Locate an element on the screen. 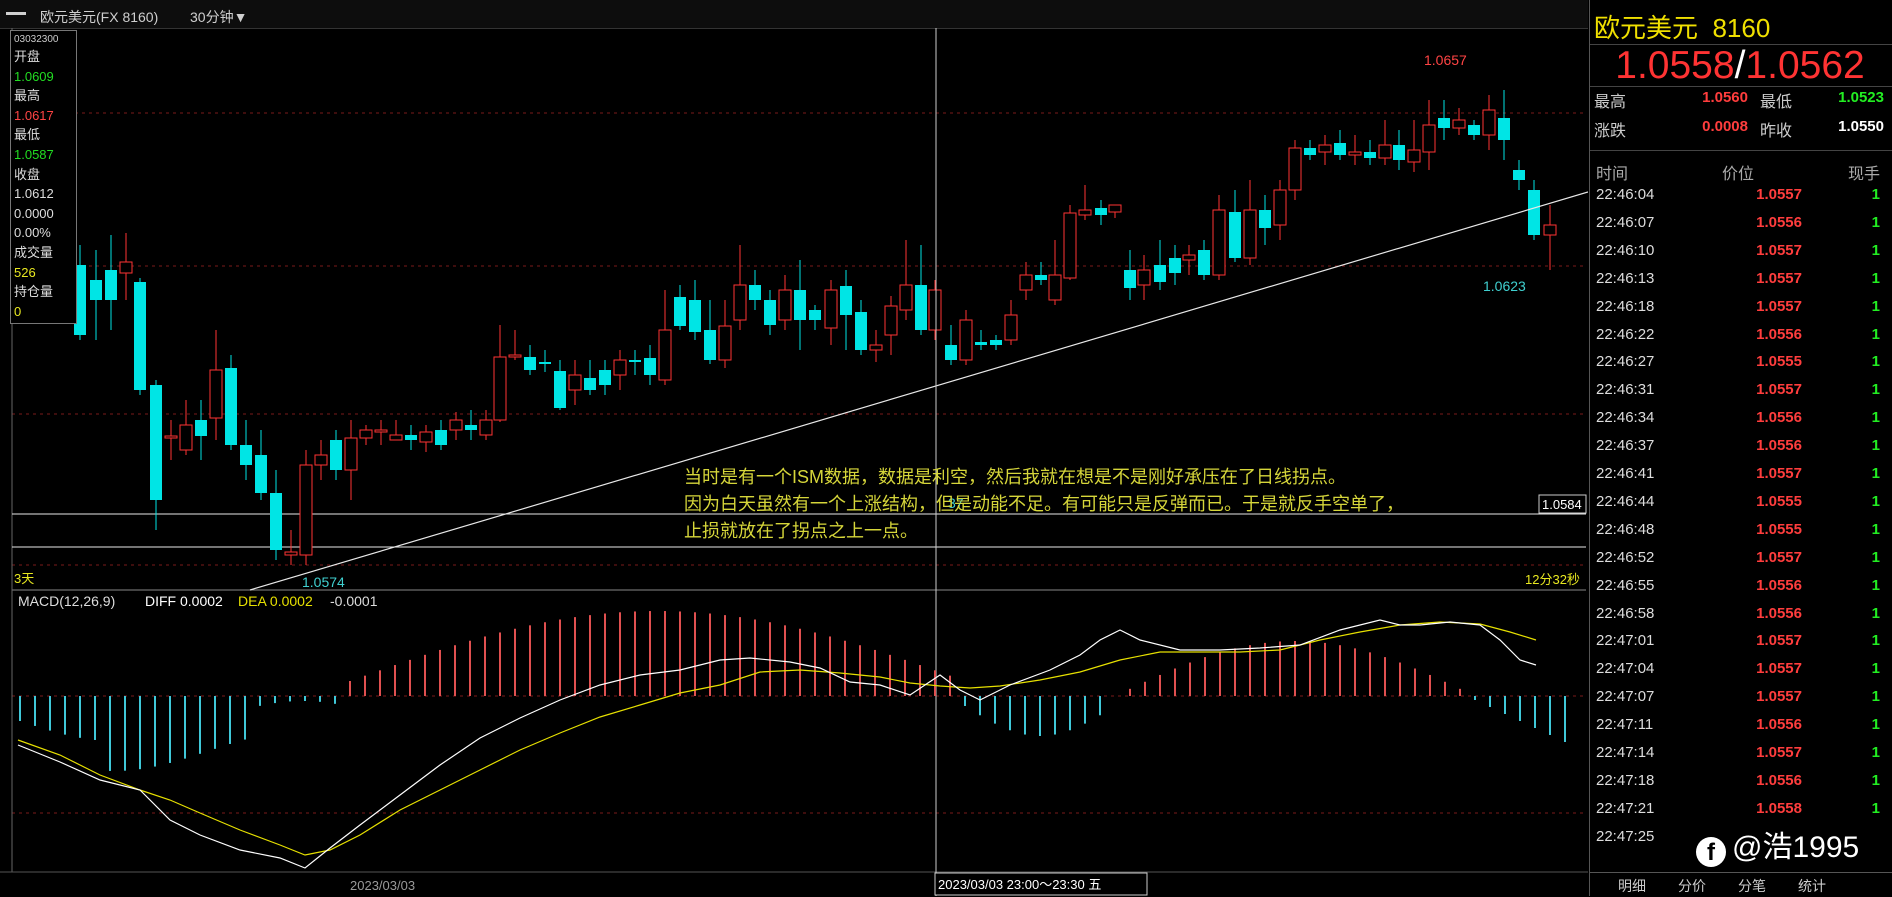 The width and height of the screenshot is (1892, 897). tick-row: 22:47:01 1.0557 1 is located at coordinates (1740, 646).